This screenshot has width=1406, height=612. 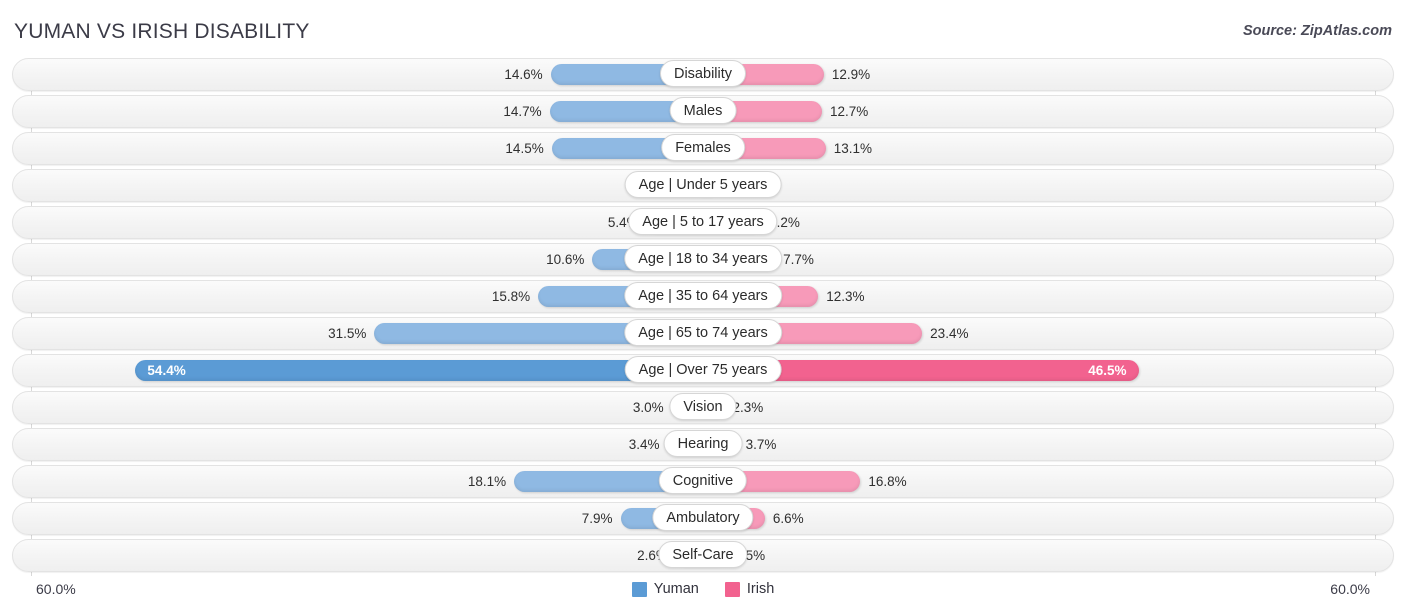 I want to click on row-label-pill: Age | 35 to 64 years, so click(x=703, y=295).